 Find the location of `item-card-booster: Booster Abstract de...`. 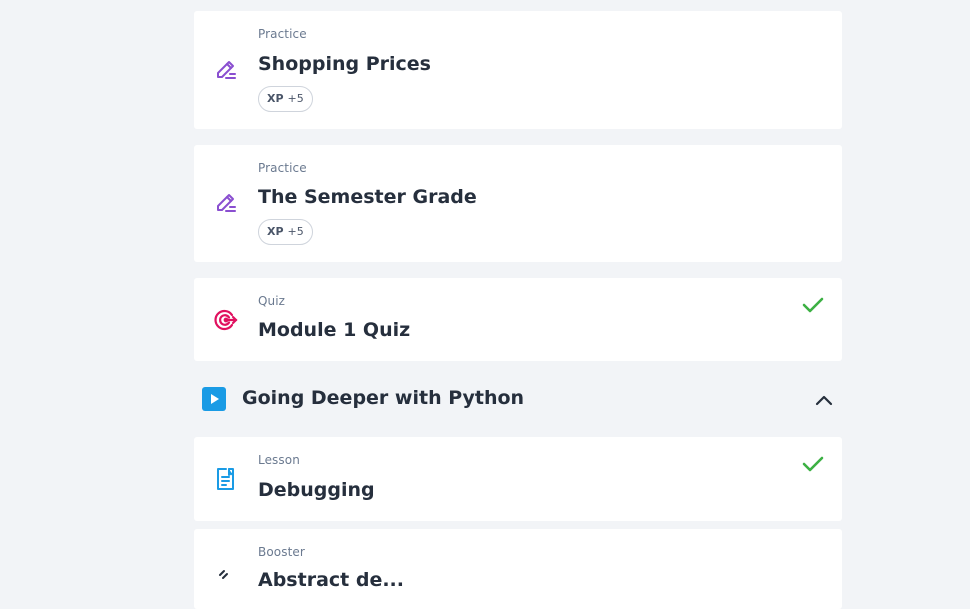

item-card-booster: Booster Abstract de... is located at coordinates (518, 569).